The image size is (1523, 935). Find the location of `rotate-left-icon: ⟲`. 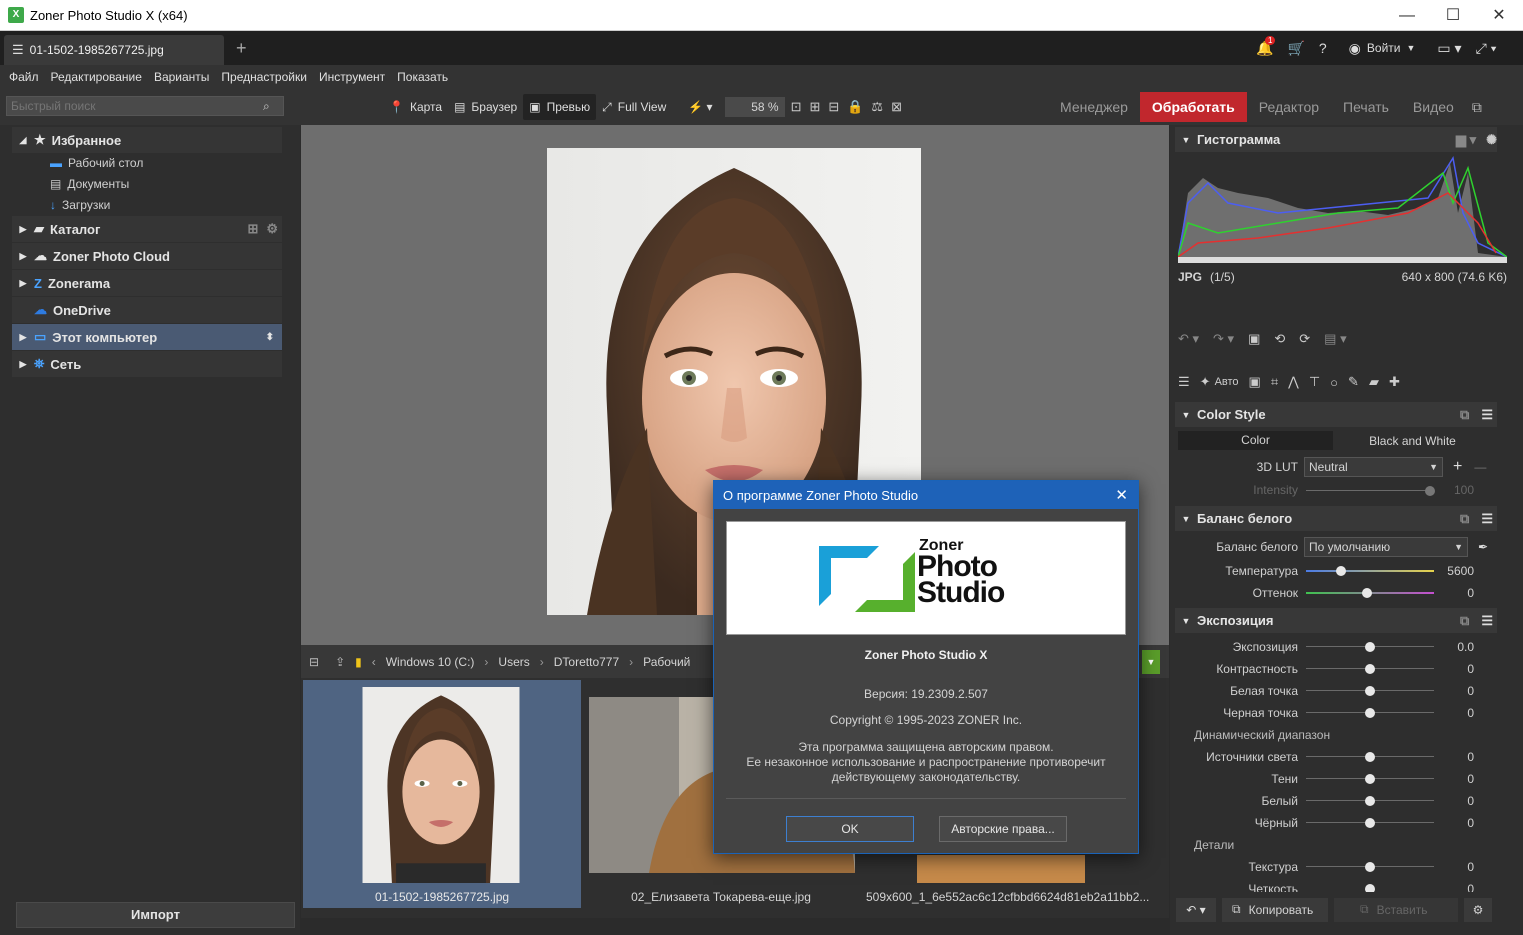

rotate-left-icon: ⟲ is located at coordinates (1279, 339).